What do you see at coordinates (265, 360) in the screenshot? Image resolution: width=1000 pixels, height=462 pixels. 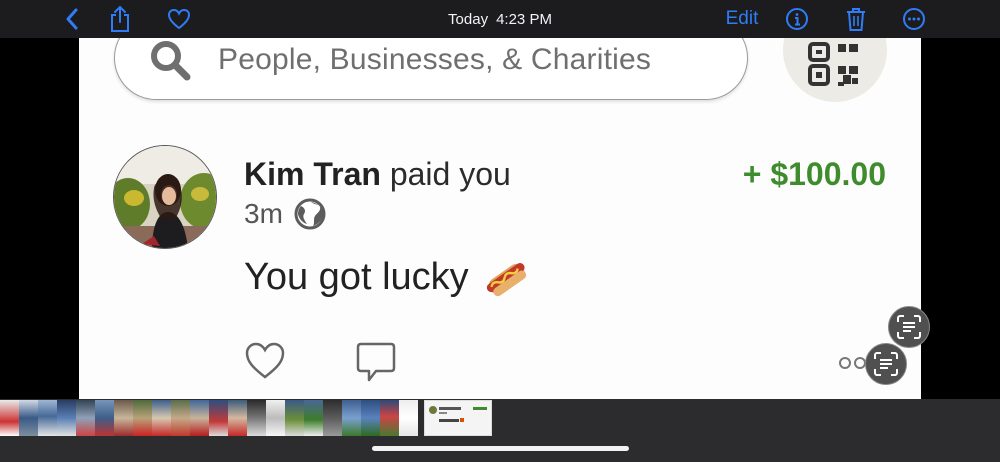 I see `heart-outline-icon` at bounding box center [265, 360].